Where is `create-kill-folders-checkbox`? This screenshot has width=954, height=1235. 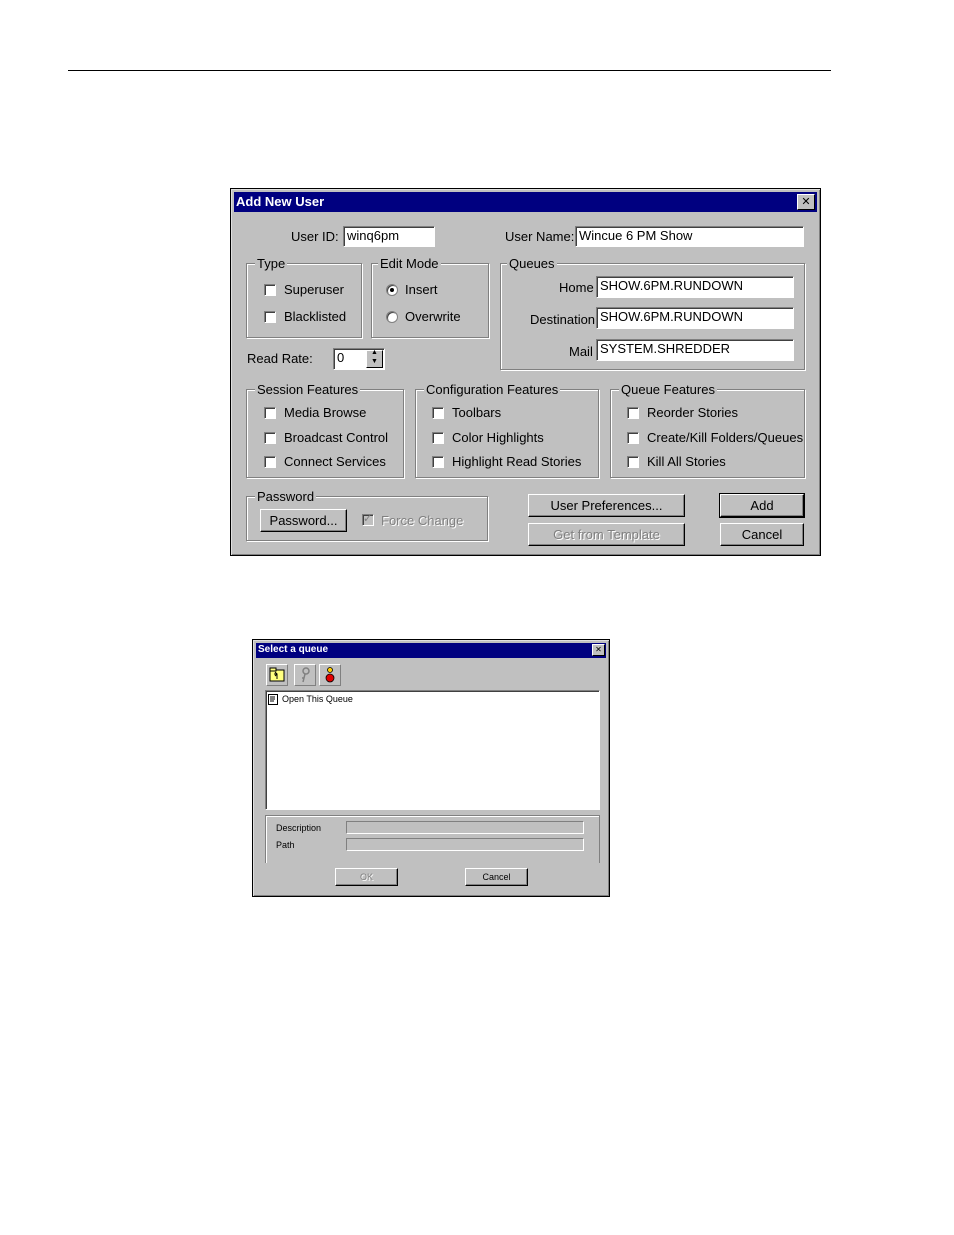
create-kill-folders-checkbox is located at coordinates (633, 438).